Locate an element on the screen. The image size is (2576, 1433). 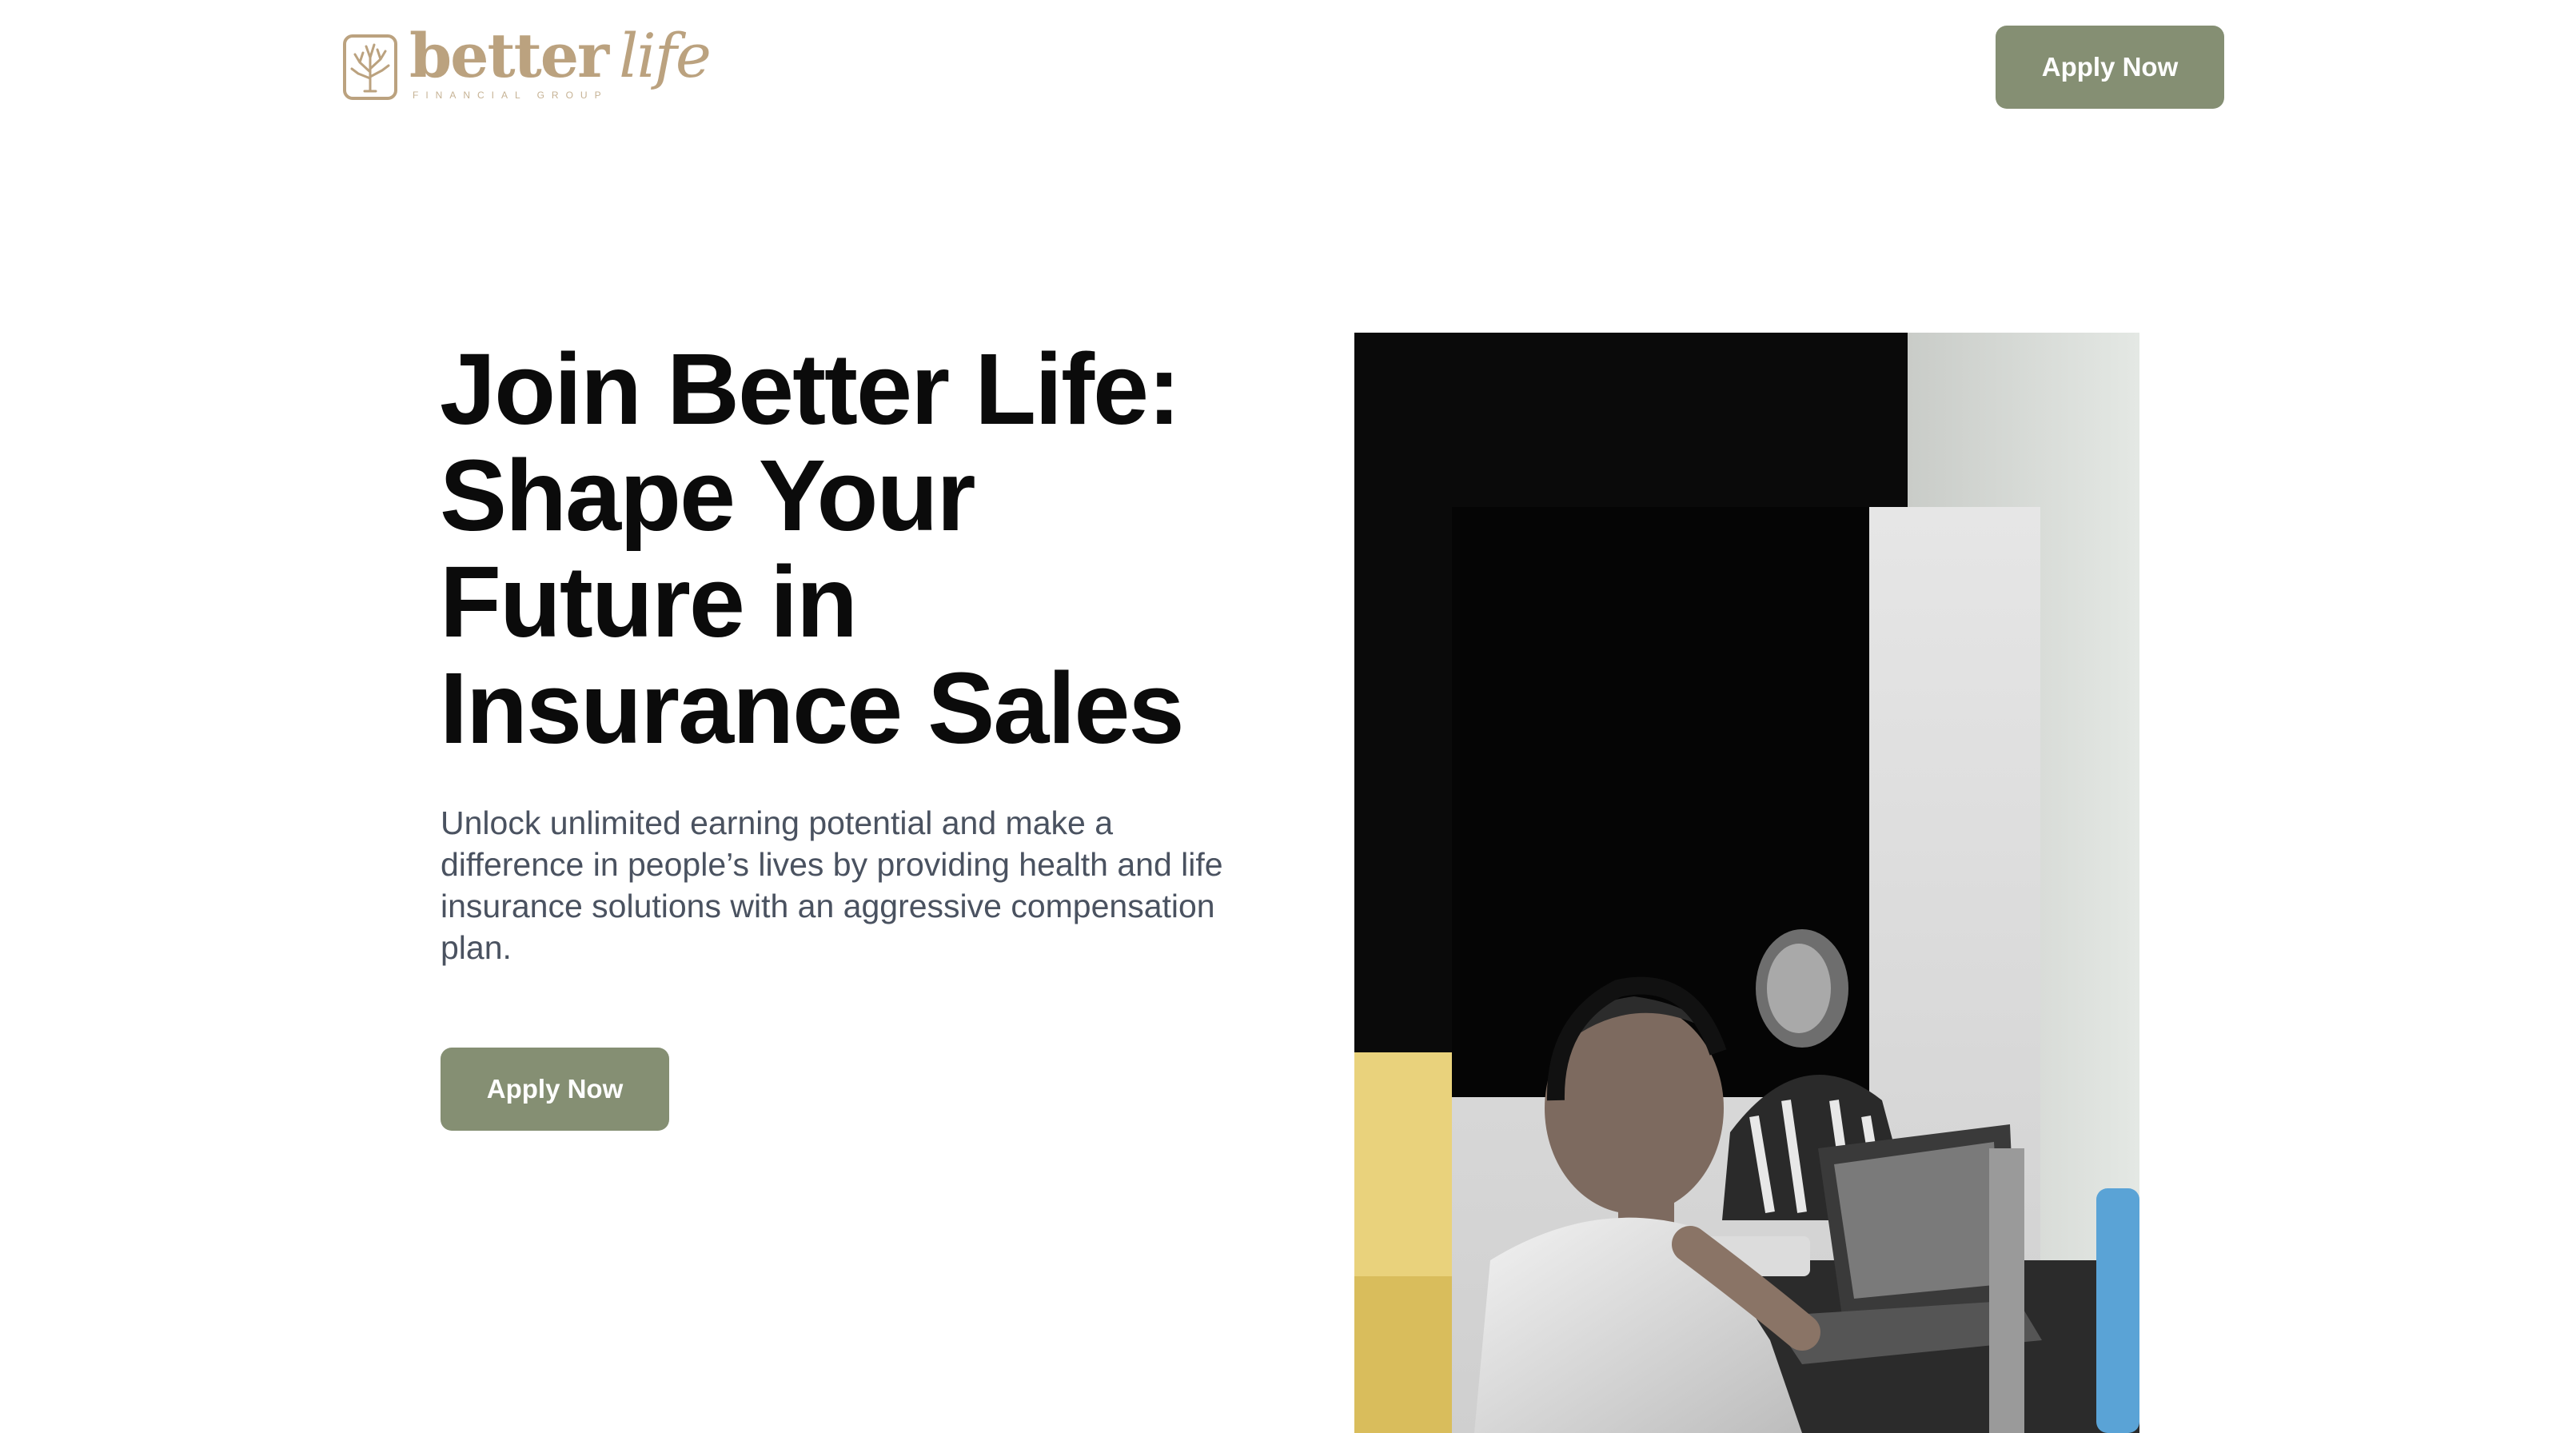
logo-tagline: FINANCIAL GROUP is located at coordinates (511, 95).